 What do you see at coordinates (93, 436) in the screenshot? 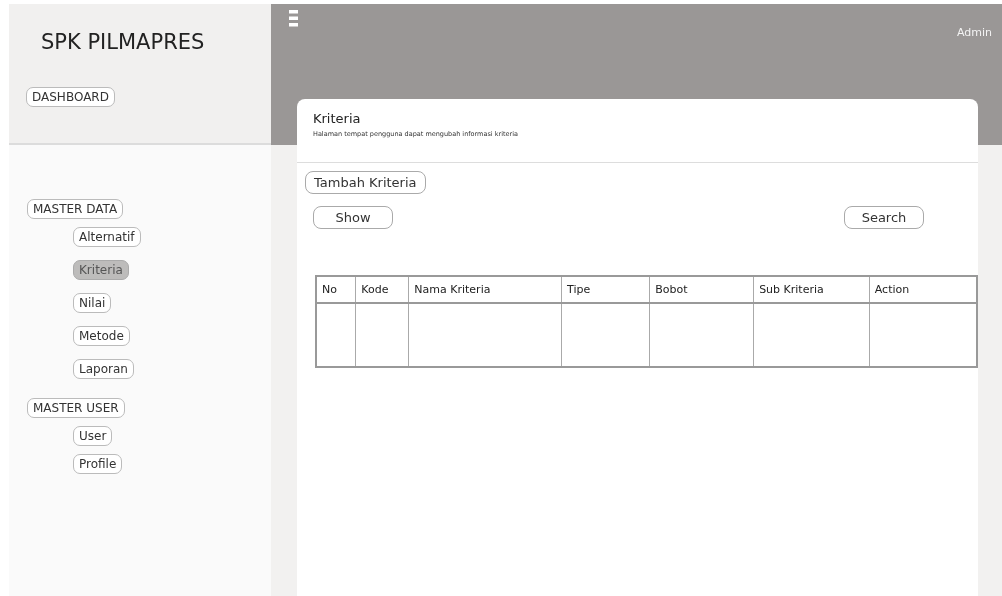
I see `sidebar-item: User` at bounding box center [93, 436].